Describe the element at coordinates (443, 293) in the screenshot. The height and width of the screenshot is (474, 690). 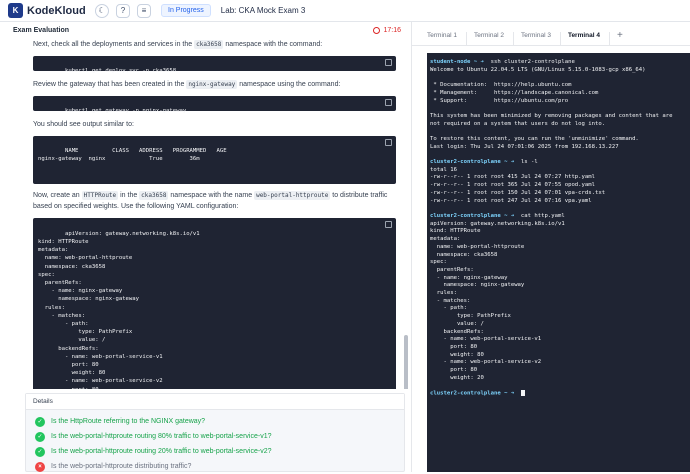
I see `terminal-line-text: rules:` at that location.